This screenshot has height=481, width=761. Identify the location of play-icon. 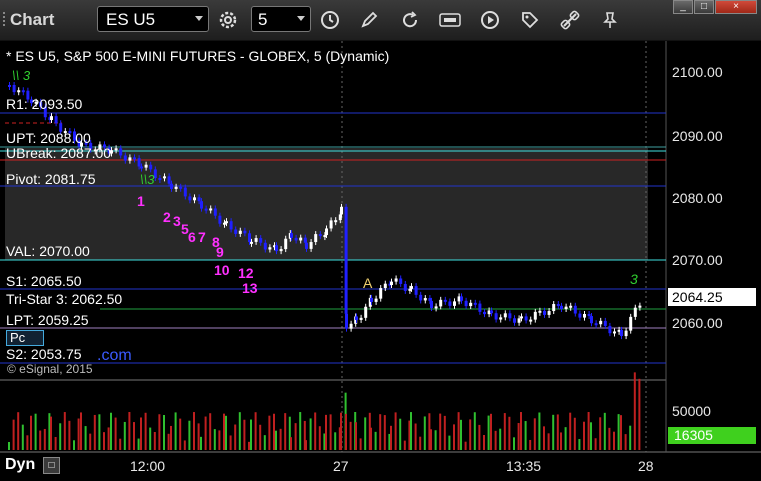
(490, 20).